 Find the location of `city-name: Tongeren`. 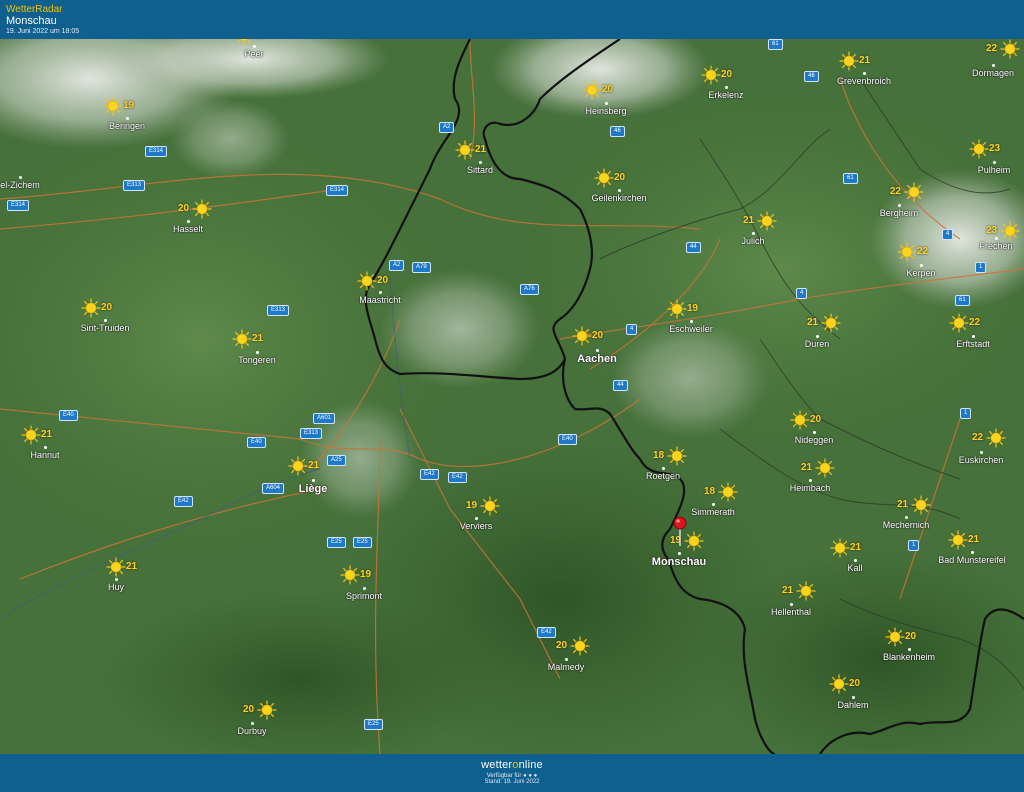

city-name: Tongeren is located at coordinates (257, 360).